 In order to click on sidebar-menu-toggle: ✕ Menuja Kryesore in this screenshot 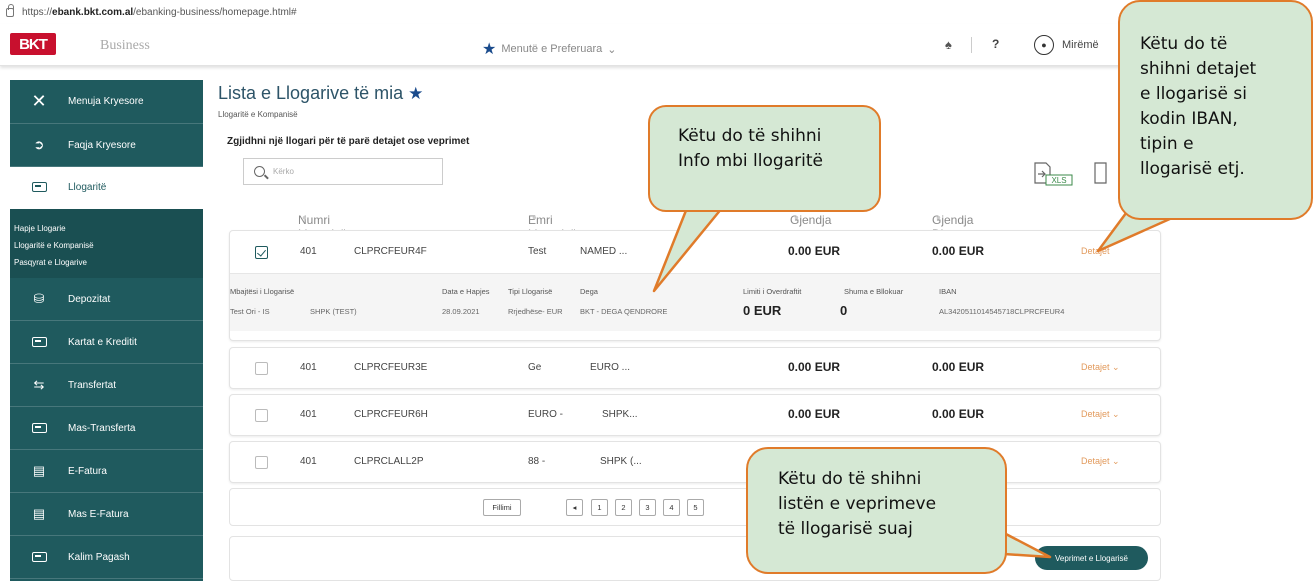, I will do `click(106, 102)`.